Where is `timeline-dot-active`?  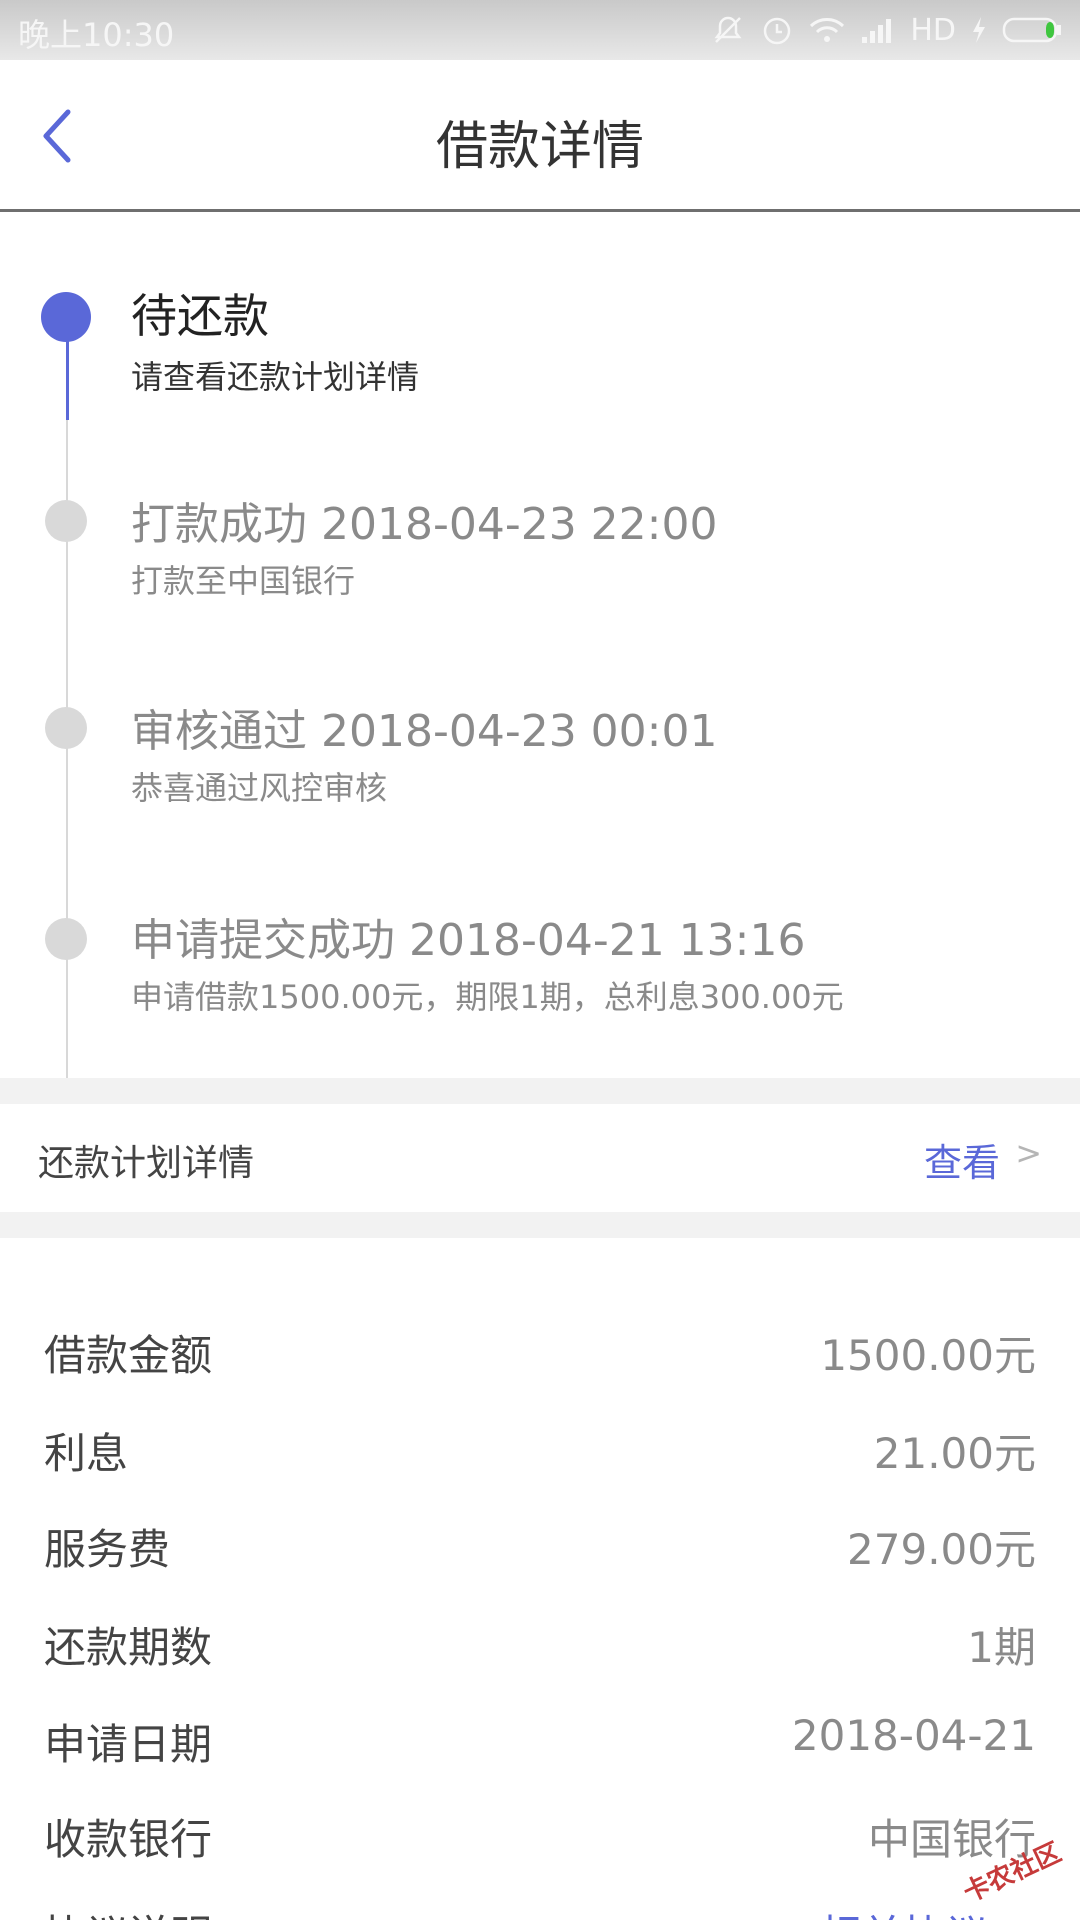 timeline-dot-active is located at coordinates (66, 317).